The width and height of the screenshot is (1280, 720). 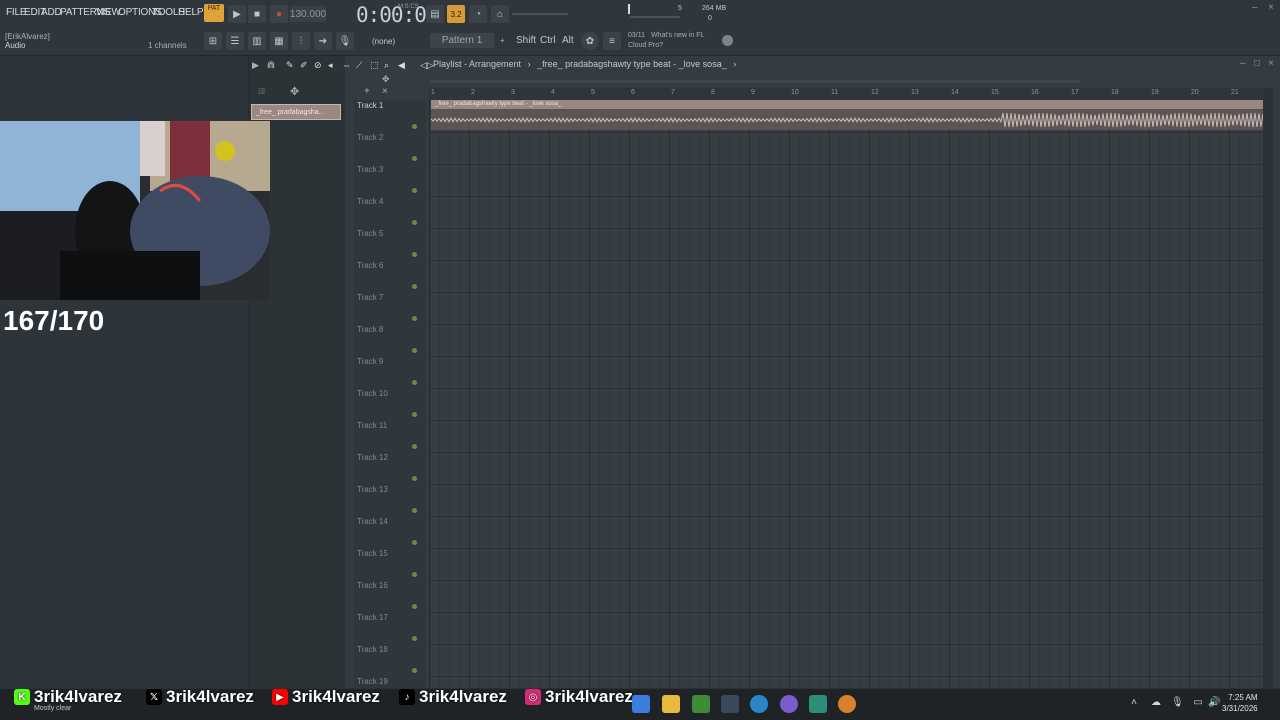 I want to click on draw-tool-icon: ✎, so click(x=290, y=65).